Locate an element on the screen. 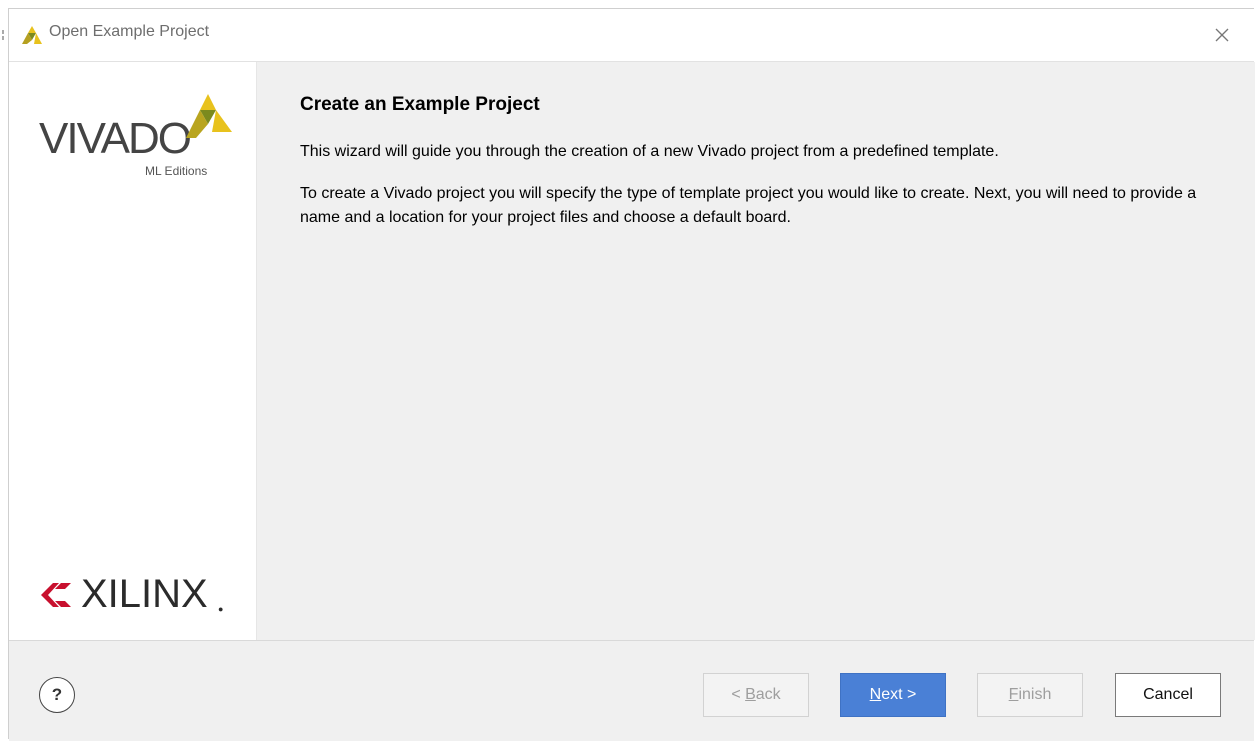 The width and height of the screenshot is (1256, 741). wizard-footer: ? < Back Next > Finish Cancel is located at coordinates (631, 690).